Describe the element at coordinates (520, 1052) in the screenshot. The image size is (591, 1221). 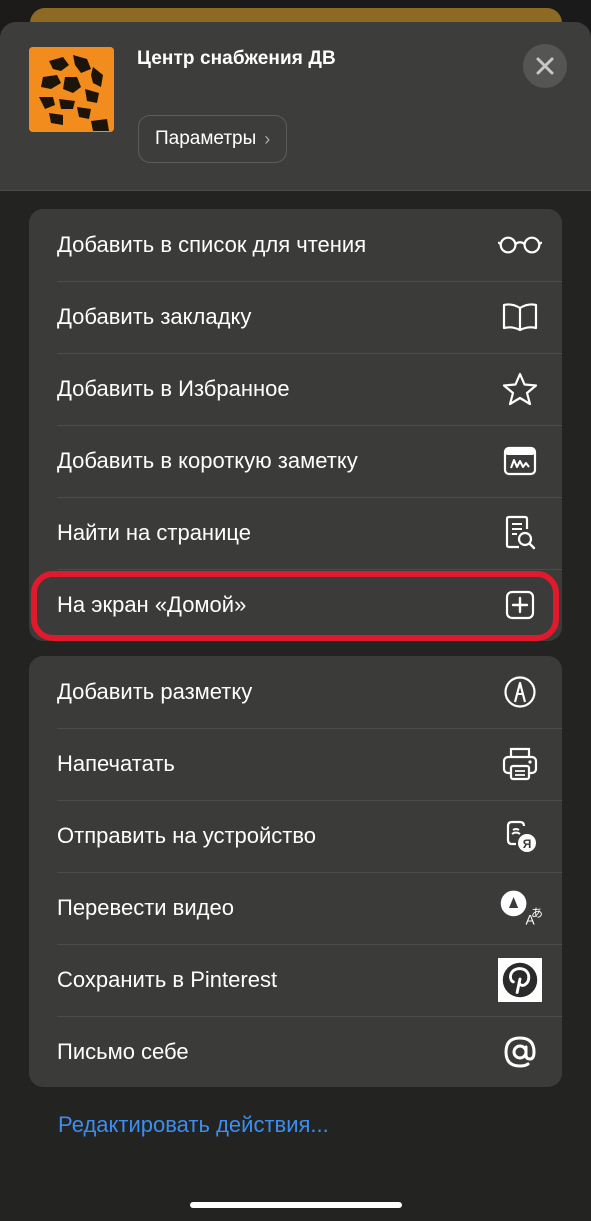
I see `at-sign-icon` at that location.